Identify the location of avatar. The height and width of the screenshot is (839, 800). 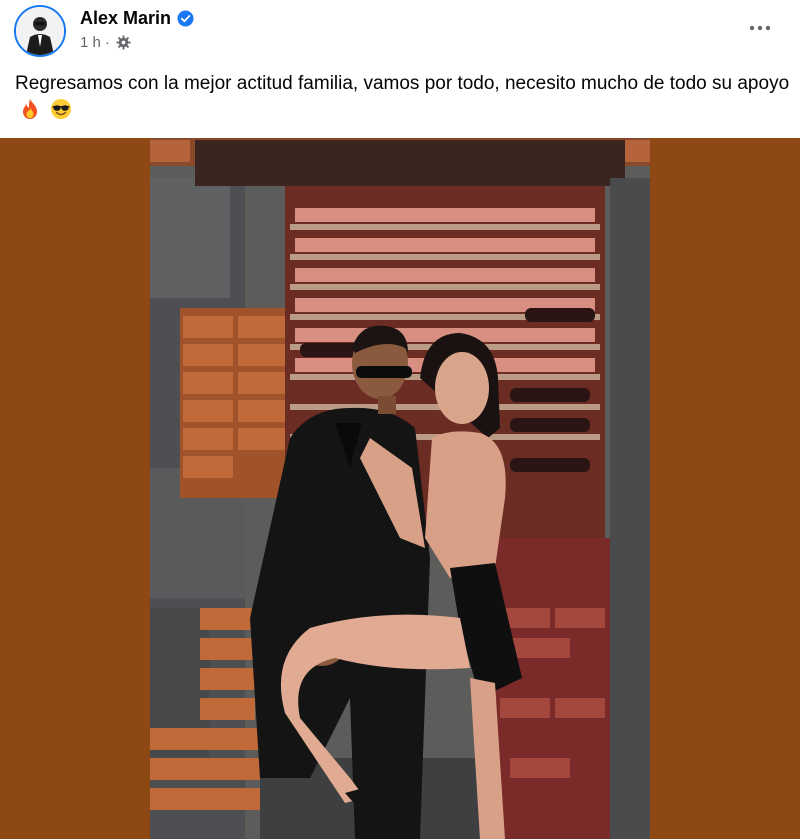
(40, 31).